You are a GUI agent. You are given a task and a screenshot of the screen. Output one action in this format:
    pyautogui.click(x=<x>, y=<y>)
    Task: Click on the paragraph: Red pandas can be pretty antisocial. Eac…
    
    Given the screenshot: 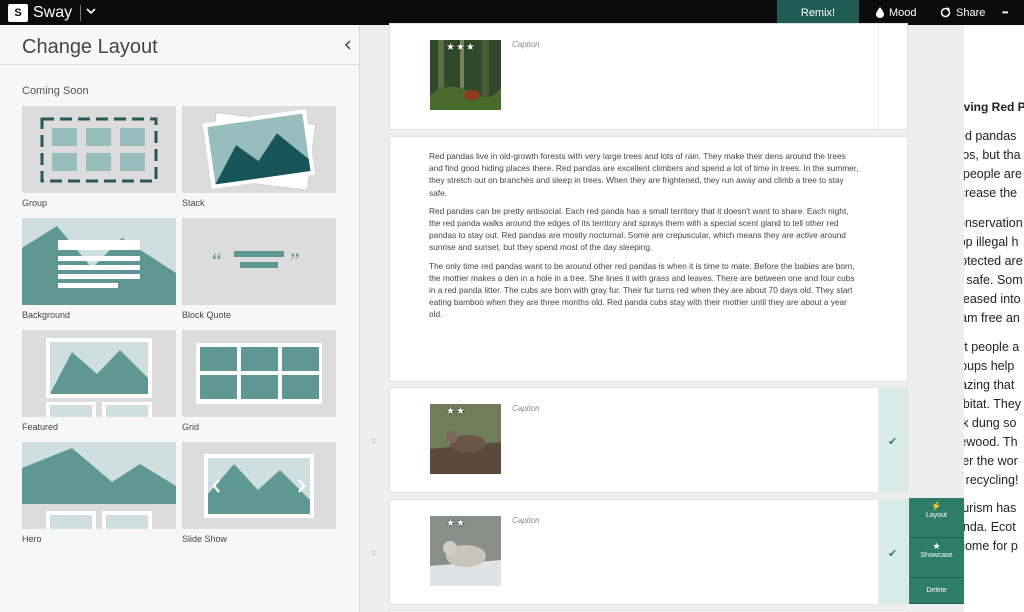 What is the action you would take?
    pyautogui.click(x=644, y=229)
    